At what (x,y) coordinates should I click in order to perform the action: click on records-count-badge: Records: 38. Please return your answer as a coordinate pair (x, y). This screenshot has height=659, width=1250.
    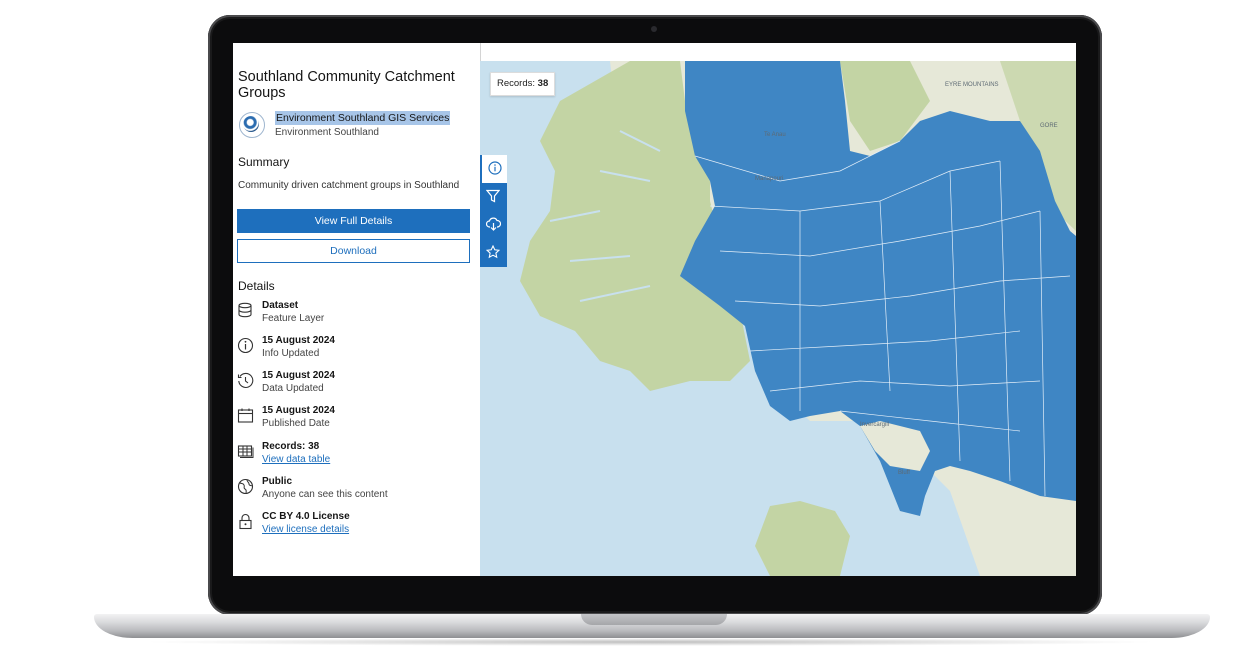
    Looking at the image, I should click on (523, 84).